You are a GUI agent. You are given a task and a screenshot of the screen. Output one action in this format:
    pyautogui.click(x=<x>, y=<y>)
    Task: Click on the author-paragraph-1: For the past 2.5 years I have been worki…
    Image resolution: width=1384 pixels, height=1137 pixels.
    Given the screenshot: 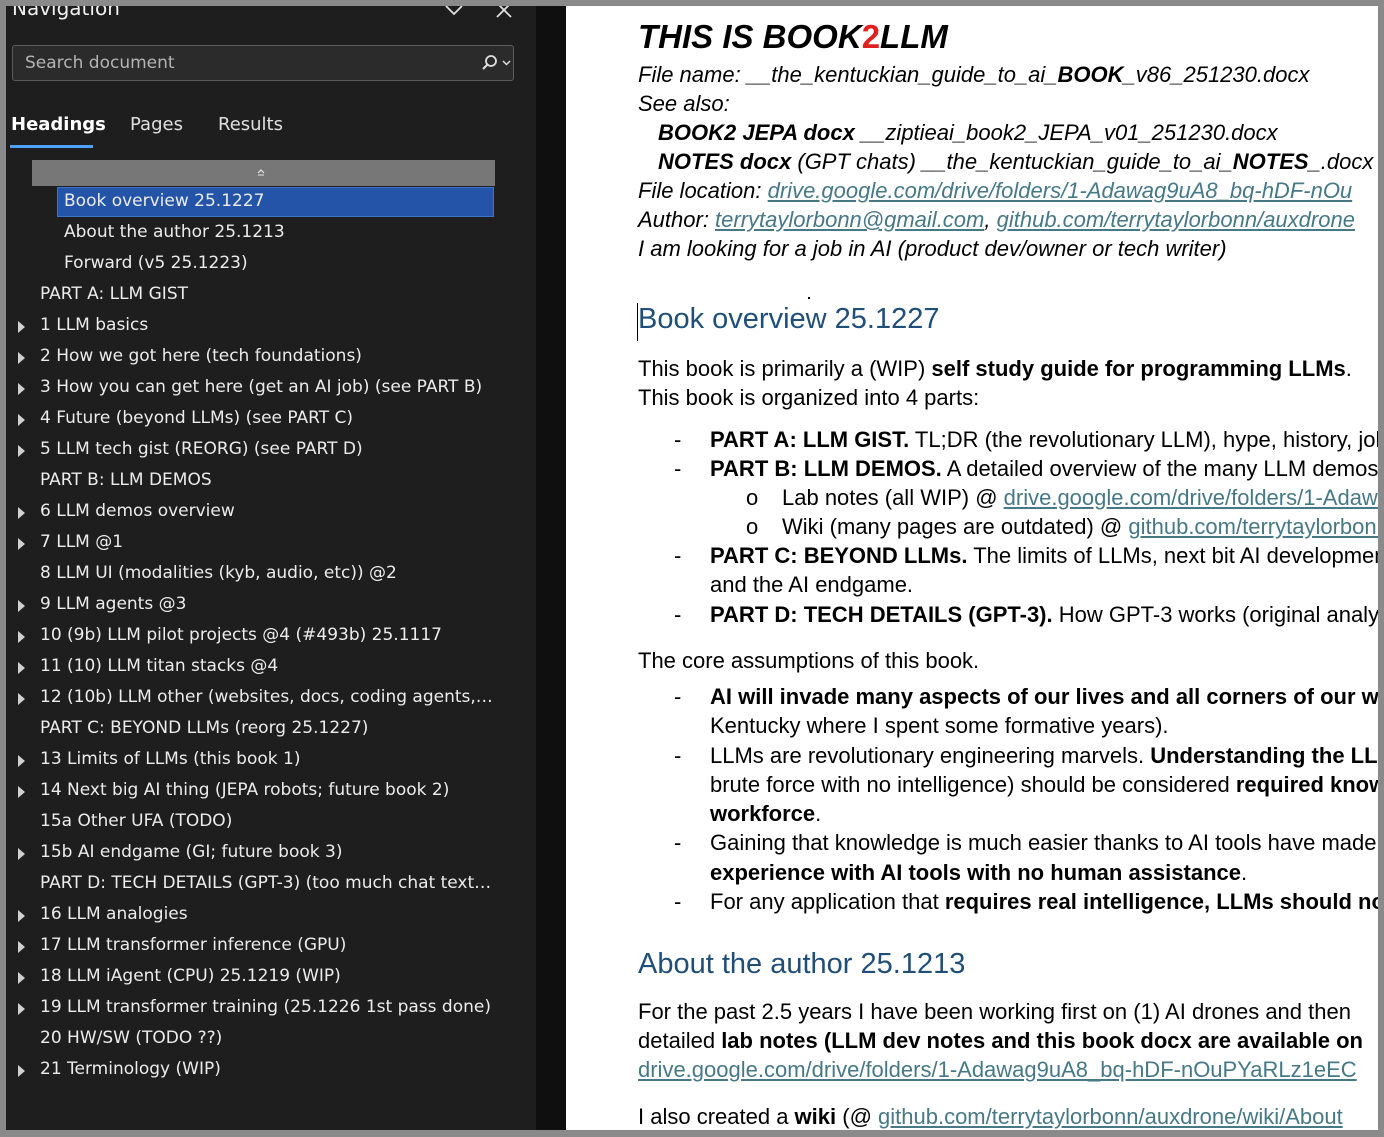 What is the action you would take?
    pyautogui.click(x=994, y=1011)
    